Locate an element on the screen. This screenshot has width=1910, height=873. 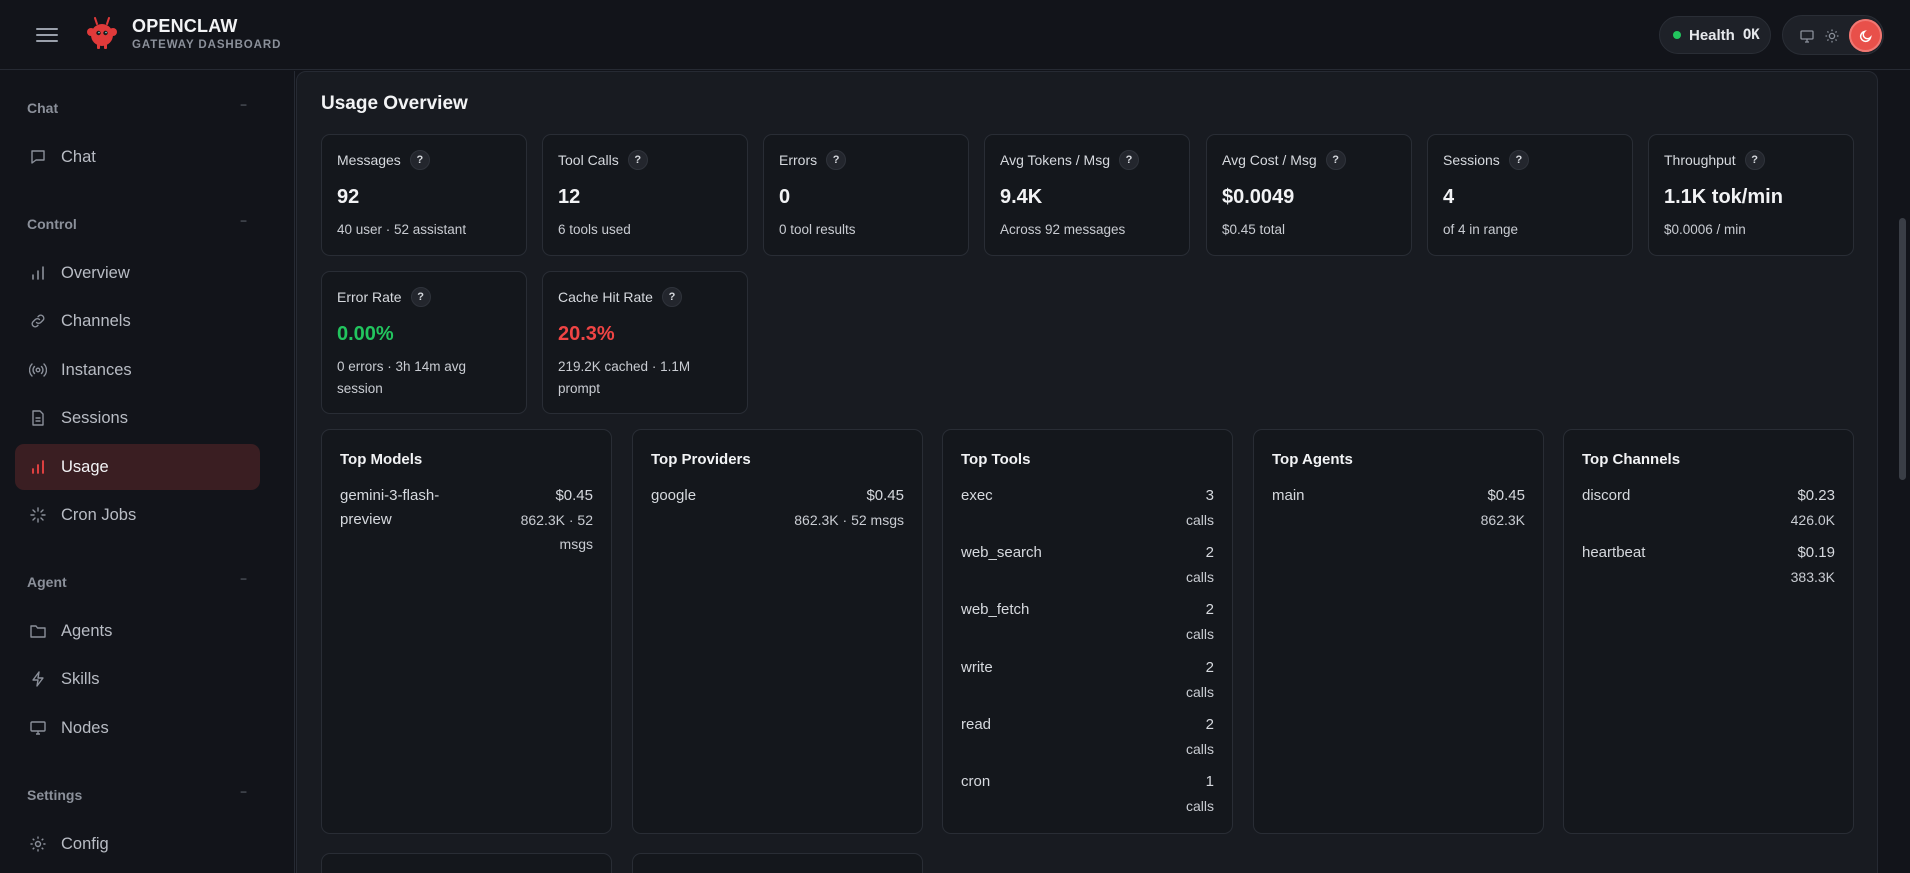
stat-card-throughput: Throughput? 1.1K tok/min $0.0006 / min is located at coordinates (1751, 195).